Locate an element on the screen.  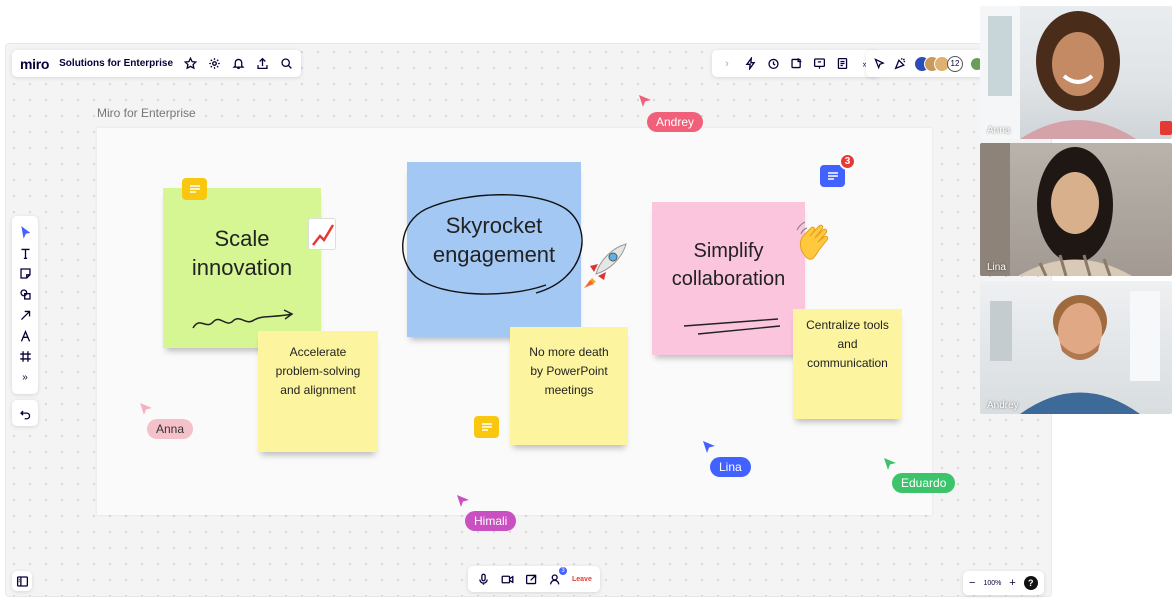
creation-toolbar: » is located at coordinates (25, 305).